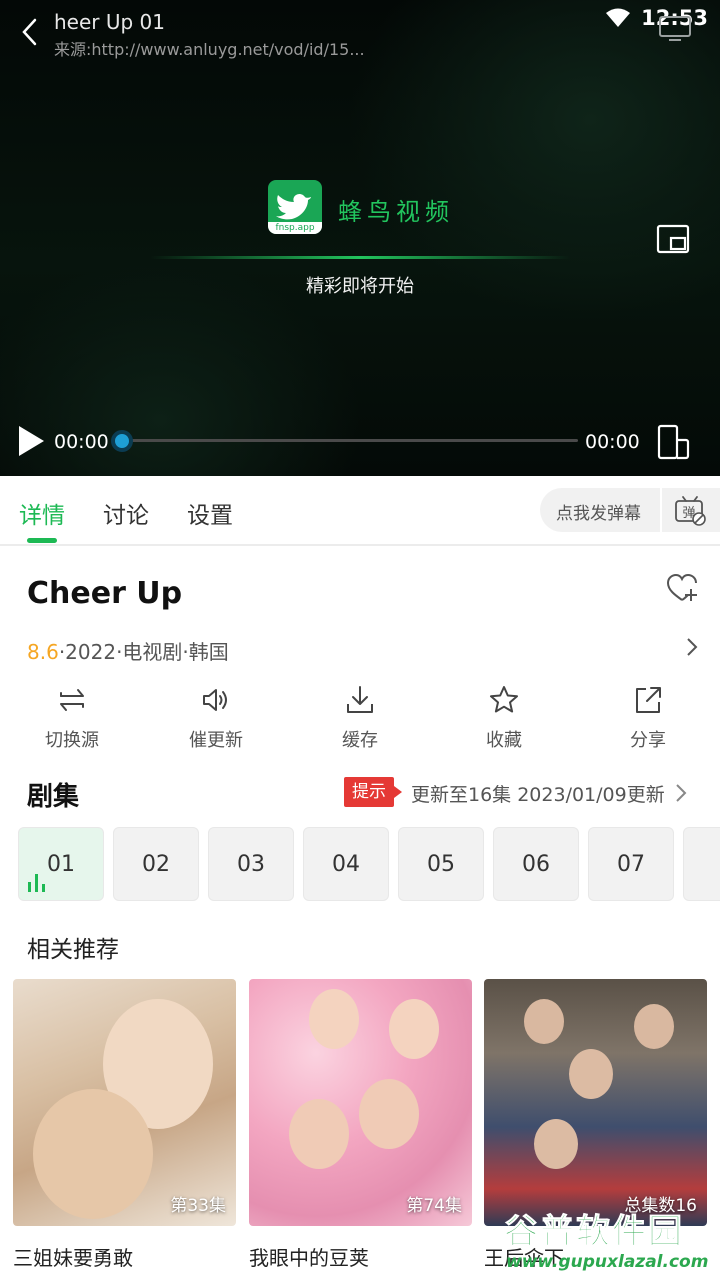  I want to click on poster-image: 总集数16, so click(595, 1102).